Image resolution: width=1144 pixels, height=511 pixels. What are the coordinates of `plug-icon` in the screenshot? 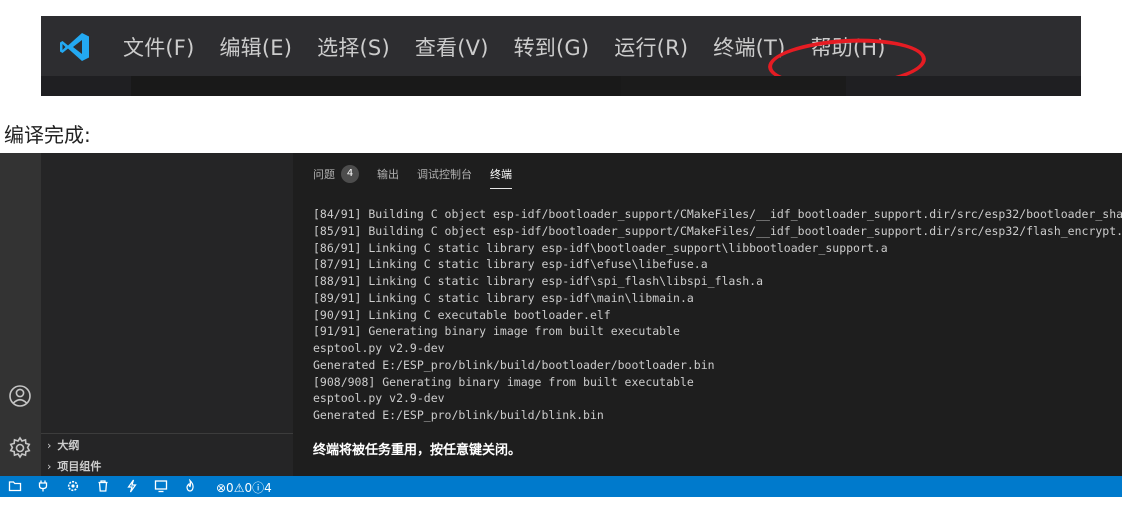 It's located at (43, 486).